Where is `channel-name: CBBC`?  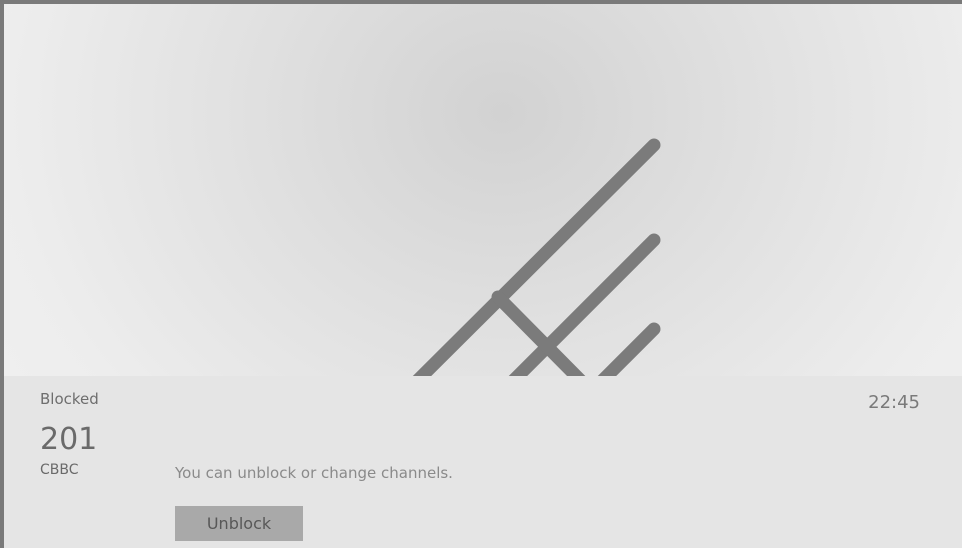
channel-name: CBBC is located at coordinates (59, 470).